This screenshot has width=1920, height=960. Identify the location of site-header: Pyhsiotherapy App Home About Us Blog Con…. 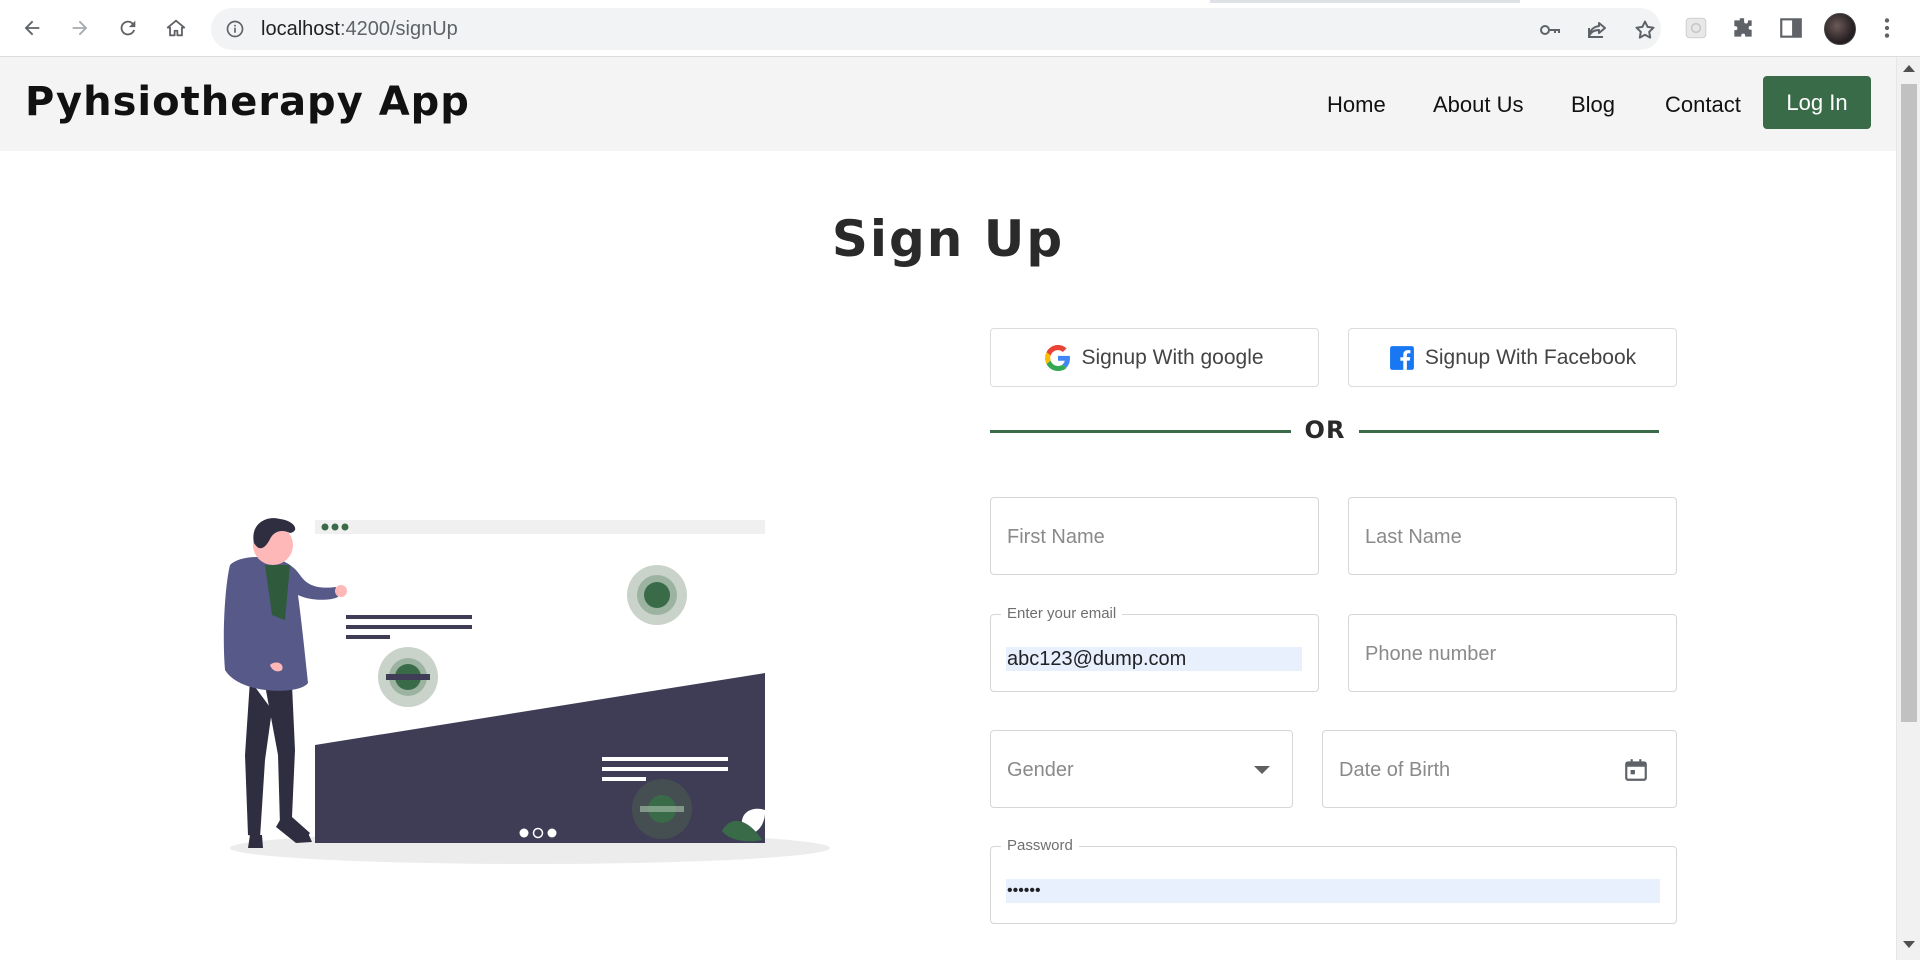
(948, 104).